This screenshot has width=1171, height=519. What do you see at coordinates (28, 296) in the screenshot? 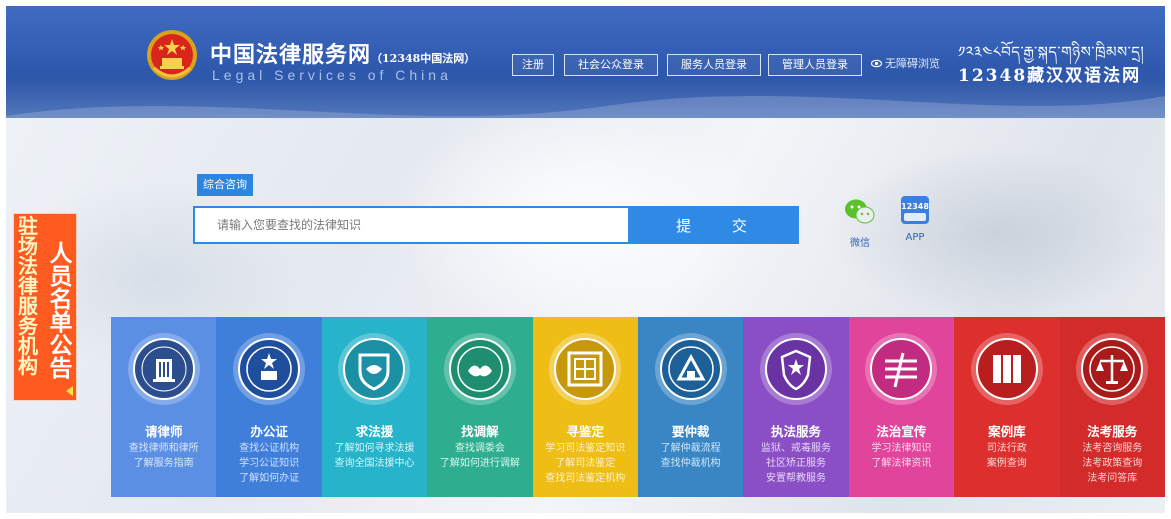
I see `notice-title-part1: 驻场法律服务机构` at bounding box center [28, 296].